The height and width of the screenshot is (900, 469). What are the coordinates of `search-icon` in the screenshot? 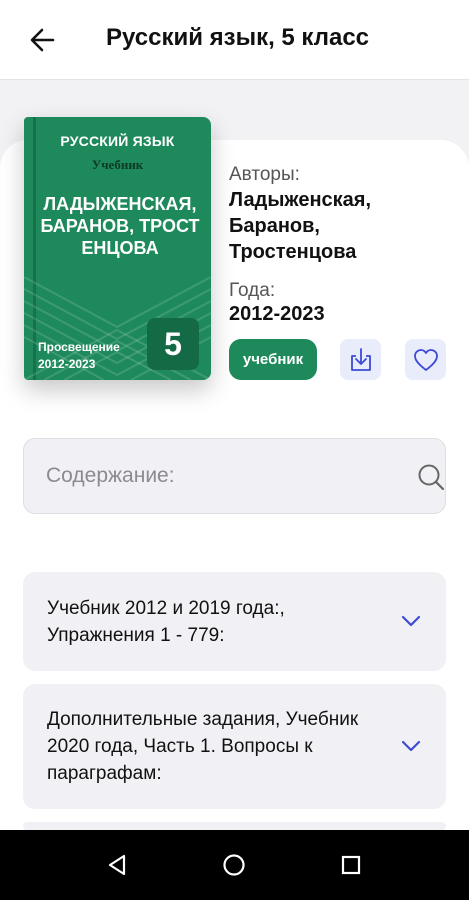 It's located at (431, 477).